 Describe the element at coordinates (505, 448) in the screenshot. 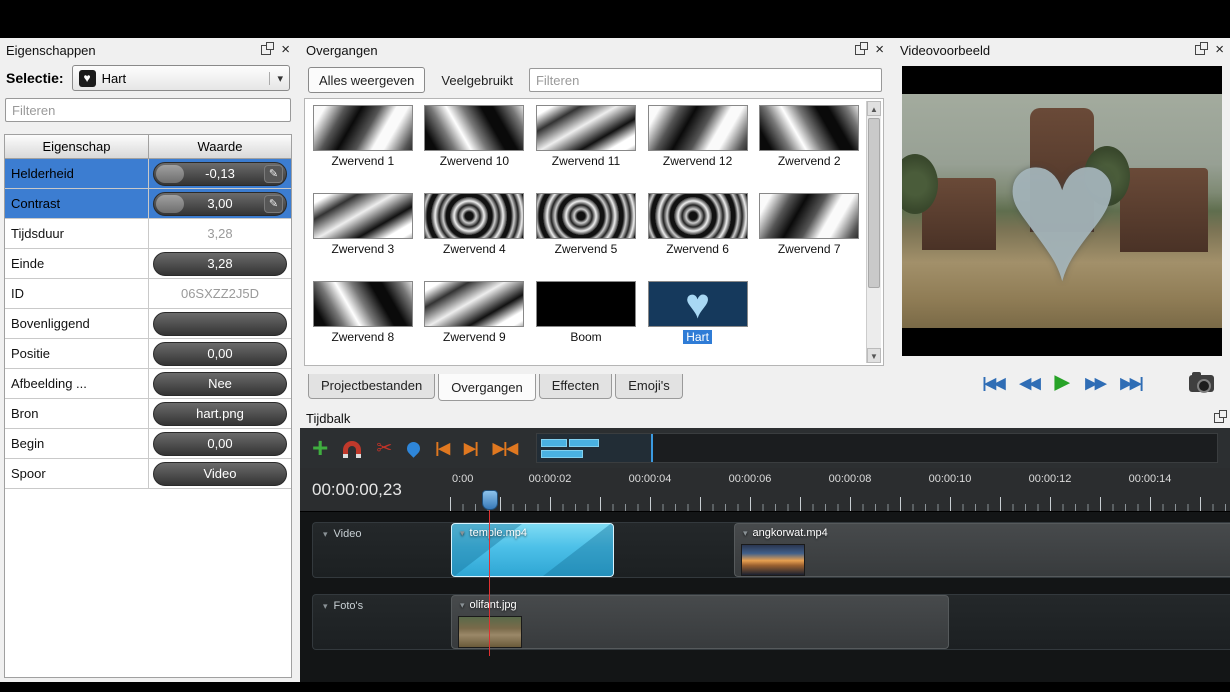

I see `center-playhead-button: ▶|◀` at that location.